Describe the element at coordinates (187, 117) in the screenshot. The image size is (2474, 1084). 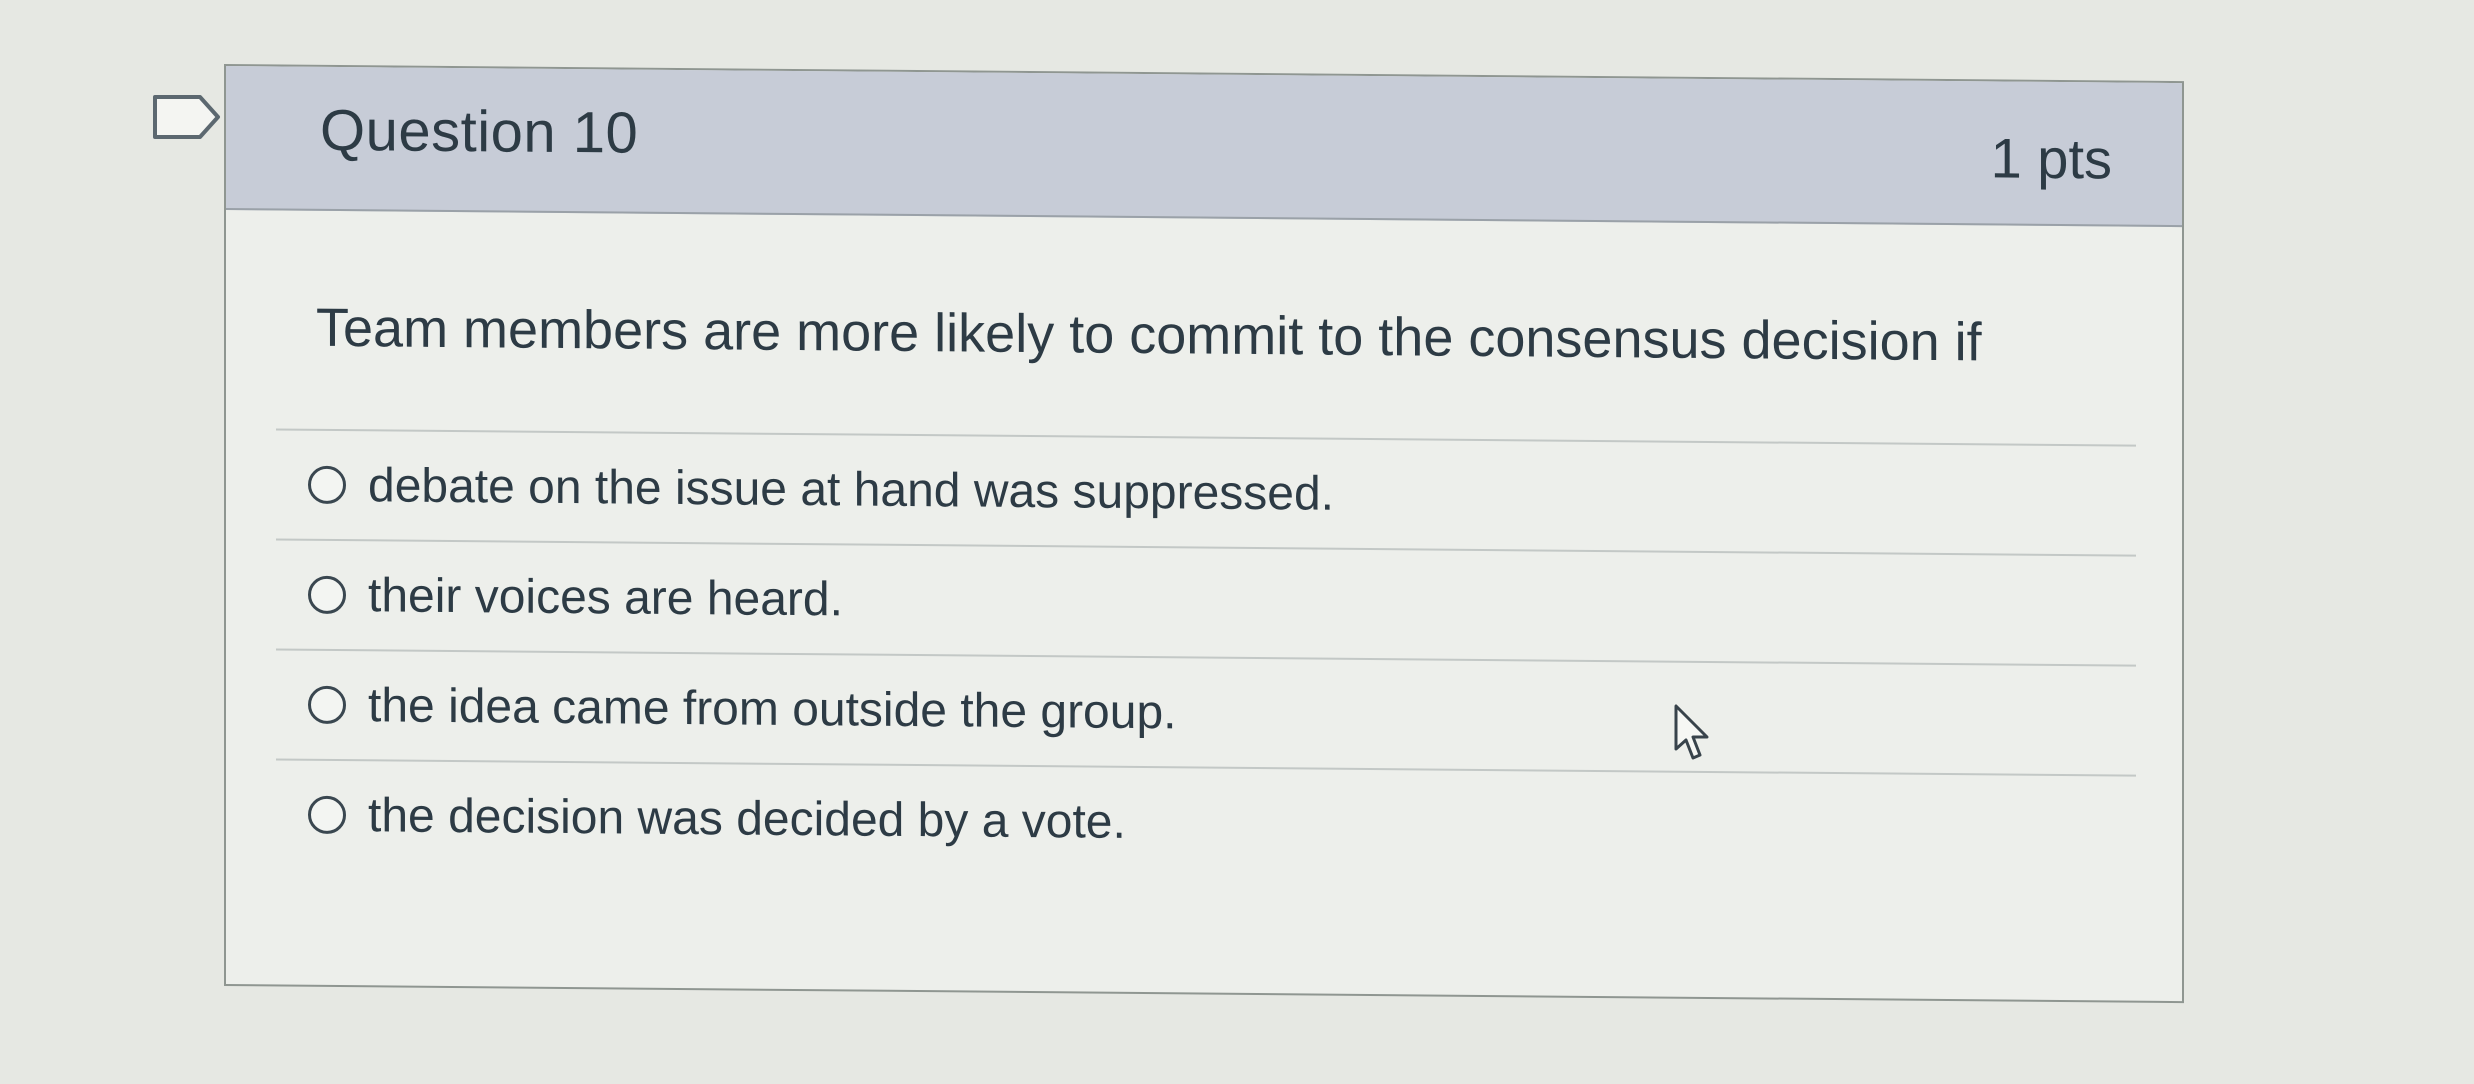
I see `bookmark-flag-icon` at that location.